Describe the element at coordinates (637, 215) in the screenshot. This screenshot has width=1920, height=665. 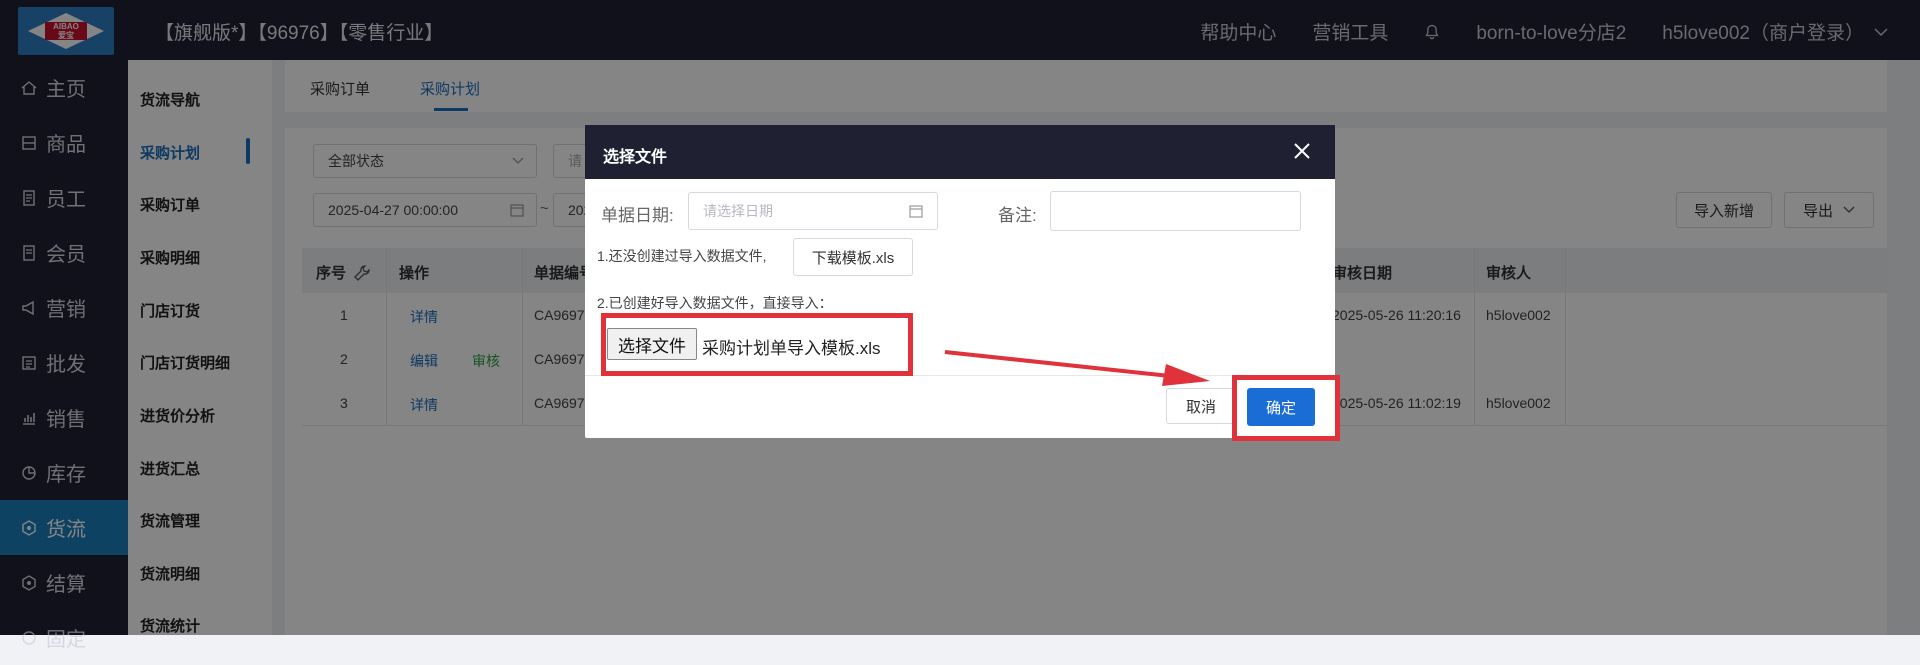
I see `doc-date-label: 单据日期:` at that location.